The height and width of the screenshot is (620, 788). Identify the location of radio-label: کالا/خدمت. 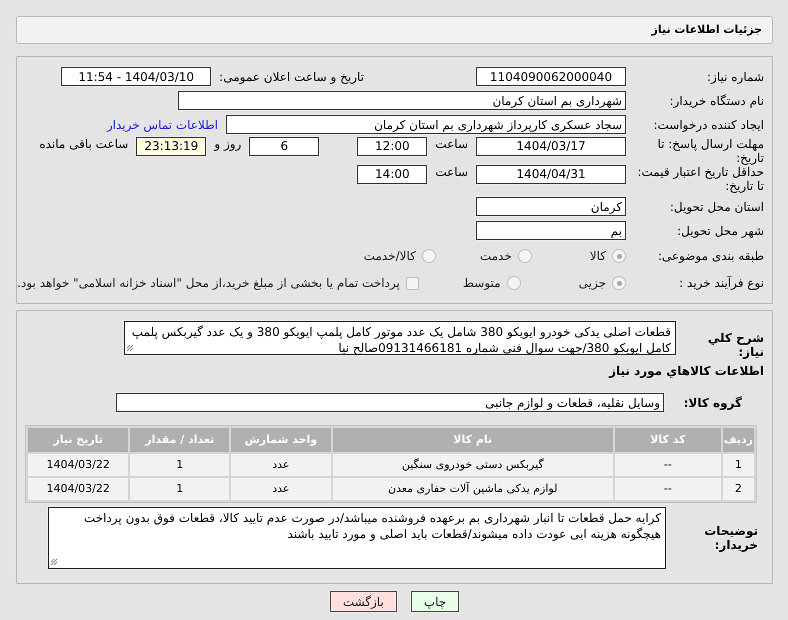
(390, 256).